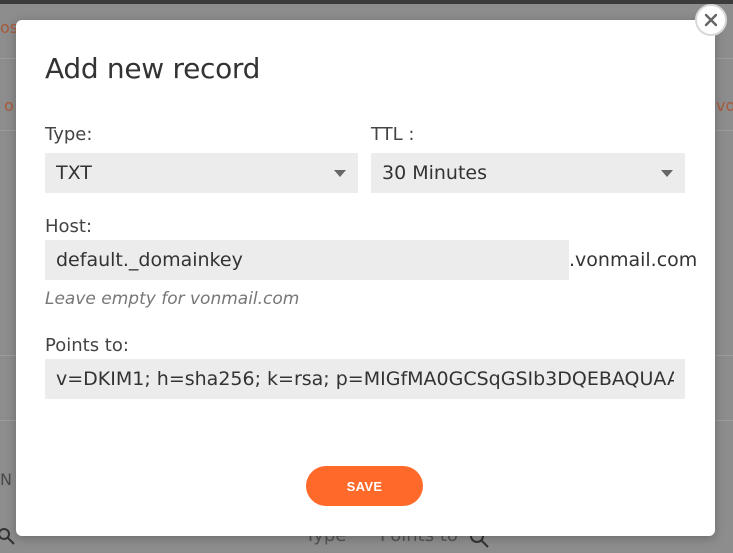 This screenshot has height=553, width=733. I want to click on host-help-text: Leave empty for vonmail.com, so click(172, 299).